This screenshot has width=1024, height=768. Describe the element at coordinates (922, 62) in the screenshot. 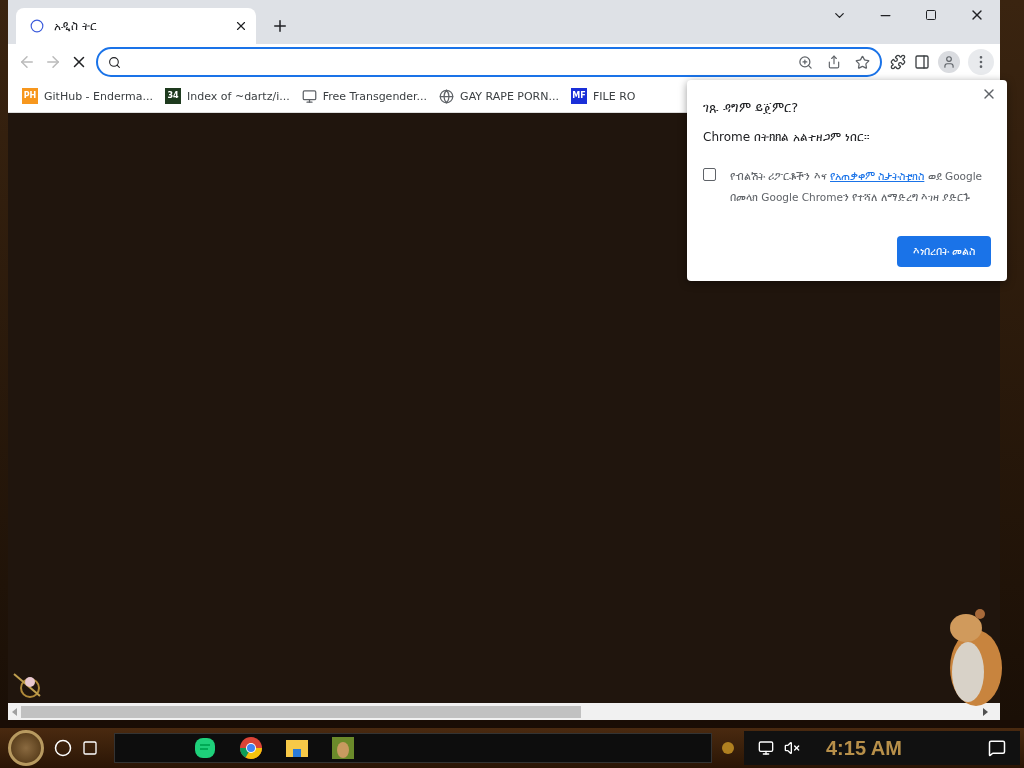

I see `side-panel-icon` at that location.